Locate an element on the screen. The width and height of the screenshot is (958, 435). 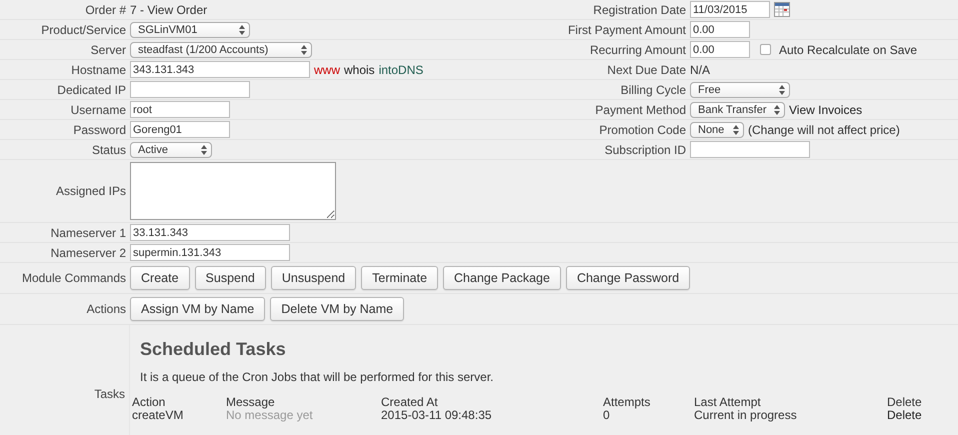
command-button: Delete VM by Name is located at coordinates (337, 309).